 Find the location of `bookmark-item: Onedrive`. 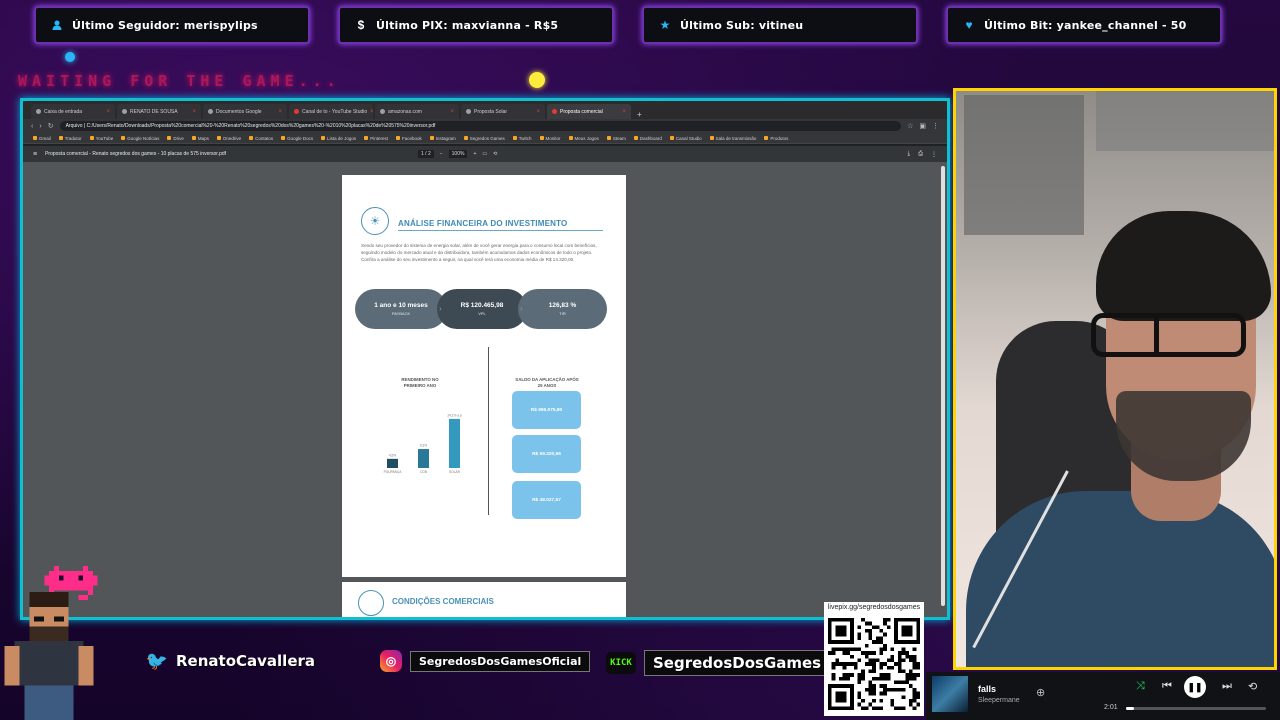

bookmark-item: Onedrive is located at coordinates (229, 138).